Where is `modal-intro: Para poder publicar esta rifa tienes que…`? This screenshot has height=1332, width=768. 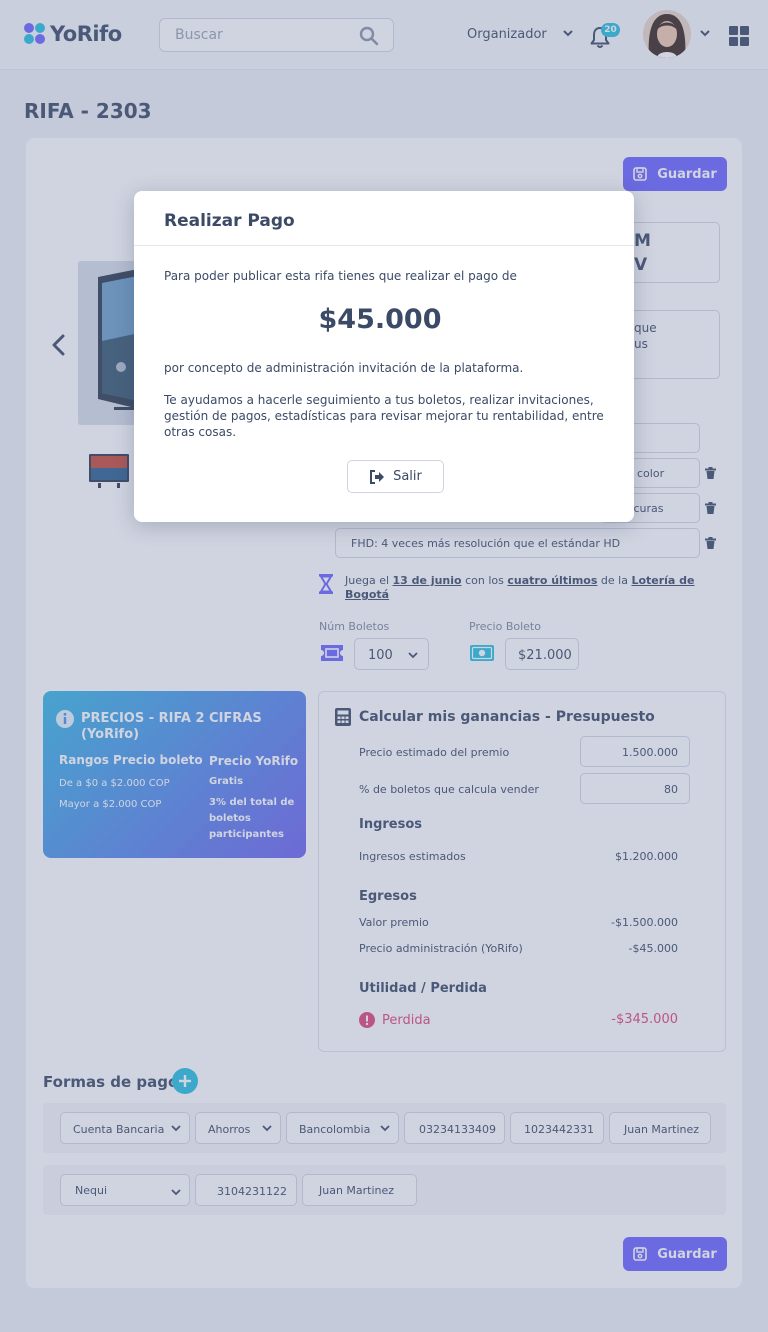 modal-intro: Para poder publicar esta rifa tienes que… is located at coordinates (340, 276).